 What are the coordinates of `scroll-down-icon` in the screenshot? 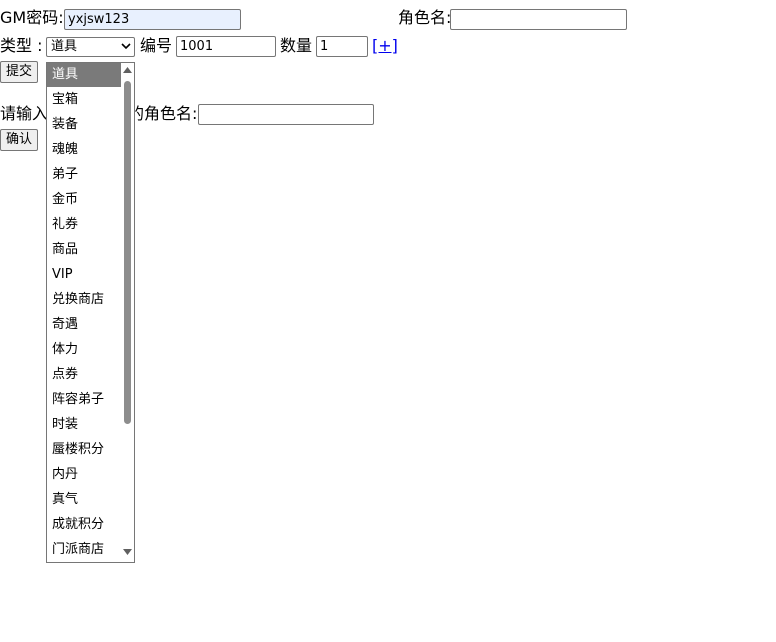 It's located at (127, 552).